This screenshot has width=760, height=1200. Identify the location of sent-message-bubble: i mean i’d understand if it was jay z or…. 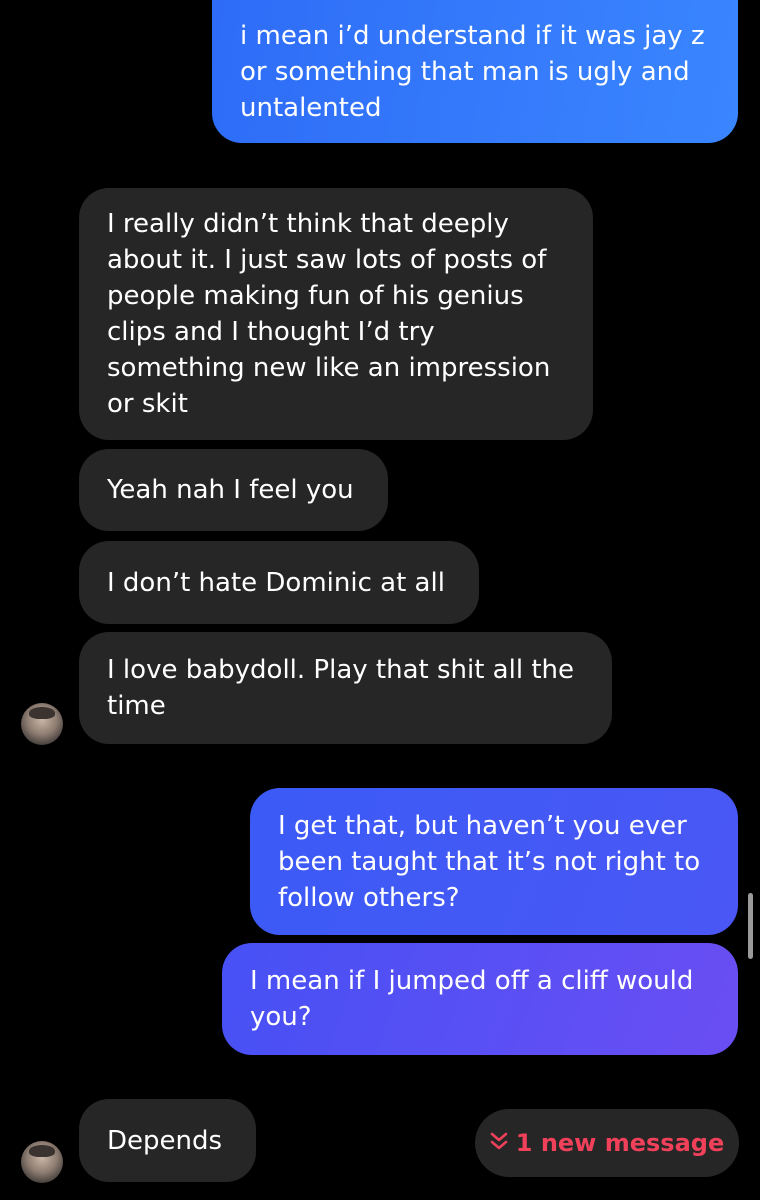
(475, 71).